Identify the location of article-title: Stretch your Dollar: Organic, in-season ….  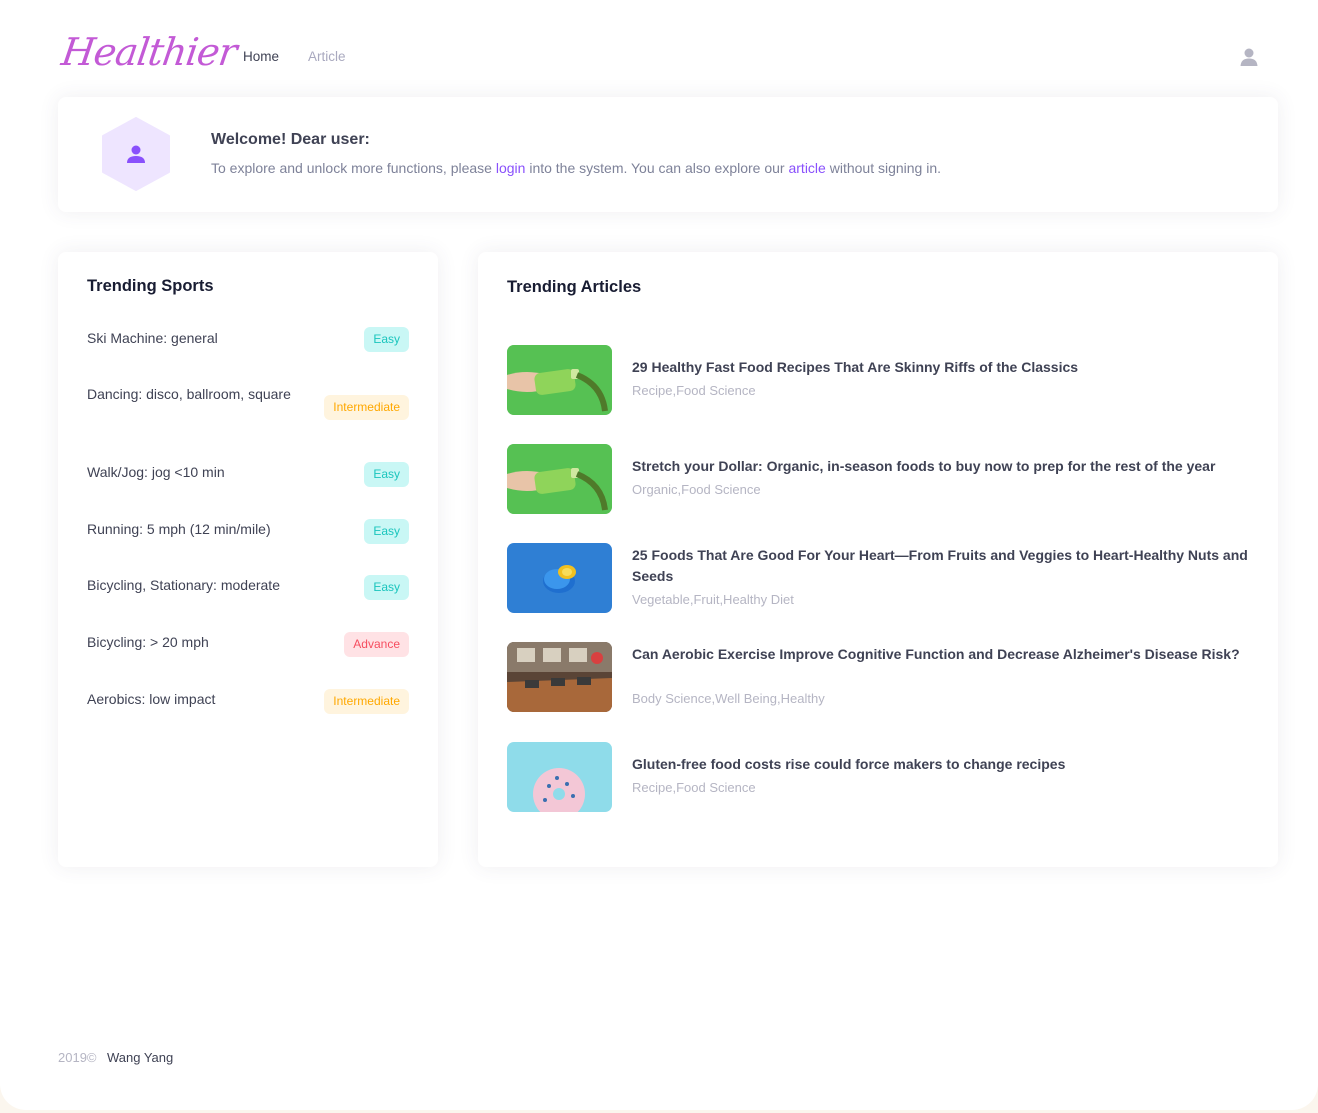
(944, 466).